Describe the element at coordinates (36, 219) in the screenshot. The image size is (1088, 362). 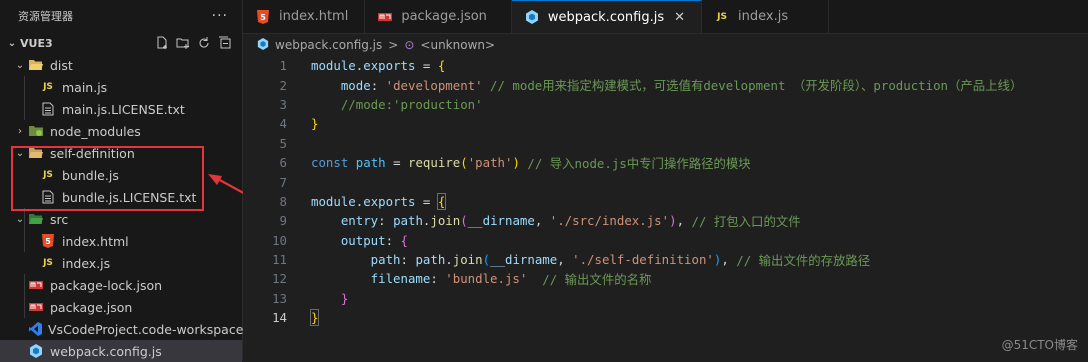
I see `src-folder-icon` at that location.